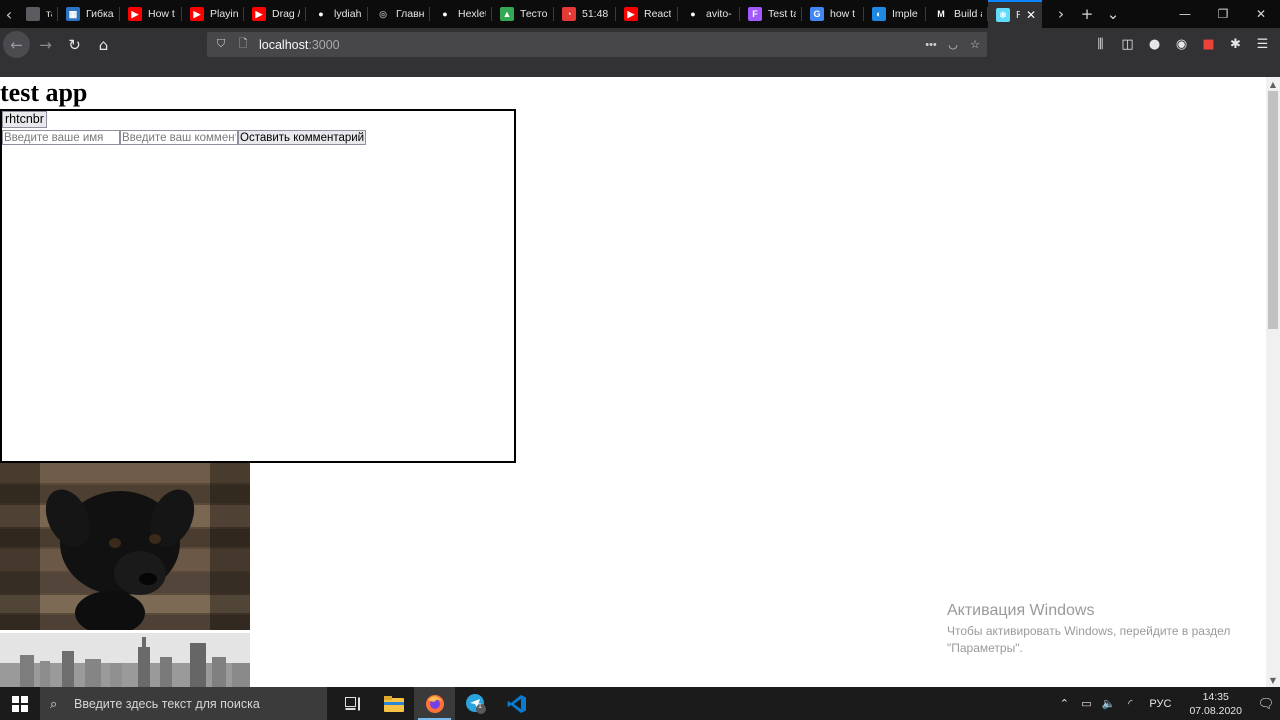 The width and height of the screenshot is (1280, 720). What do you see at coordinates (49, 14) in the screenshot?
I see `tab-title: та` at bounding box center [49, 14].